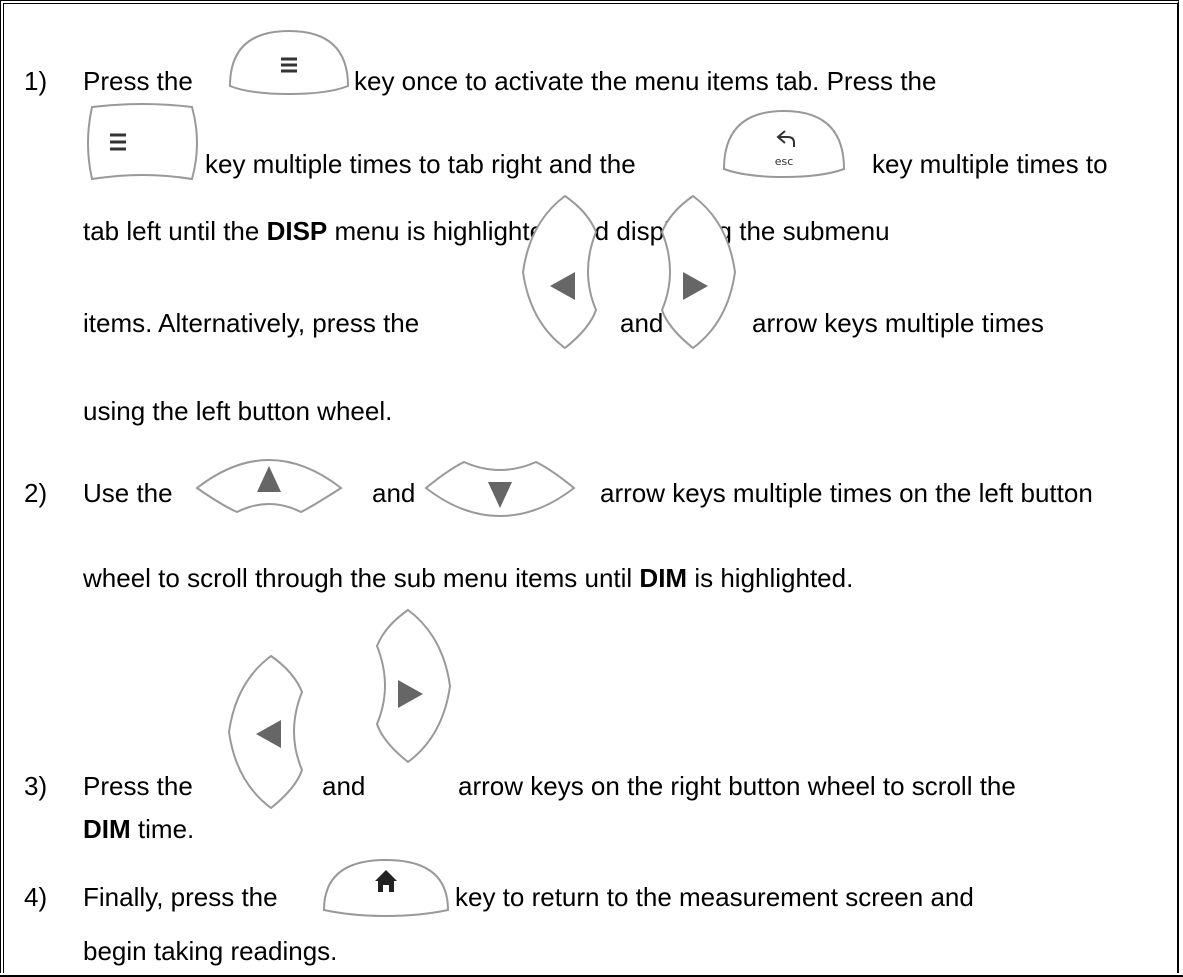  Describe the element at coordinates (138, 81) in the screenshot. I see `step-1-line1-pre: Press the` at that location.